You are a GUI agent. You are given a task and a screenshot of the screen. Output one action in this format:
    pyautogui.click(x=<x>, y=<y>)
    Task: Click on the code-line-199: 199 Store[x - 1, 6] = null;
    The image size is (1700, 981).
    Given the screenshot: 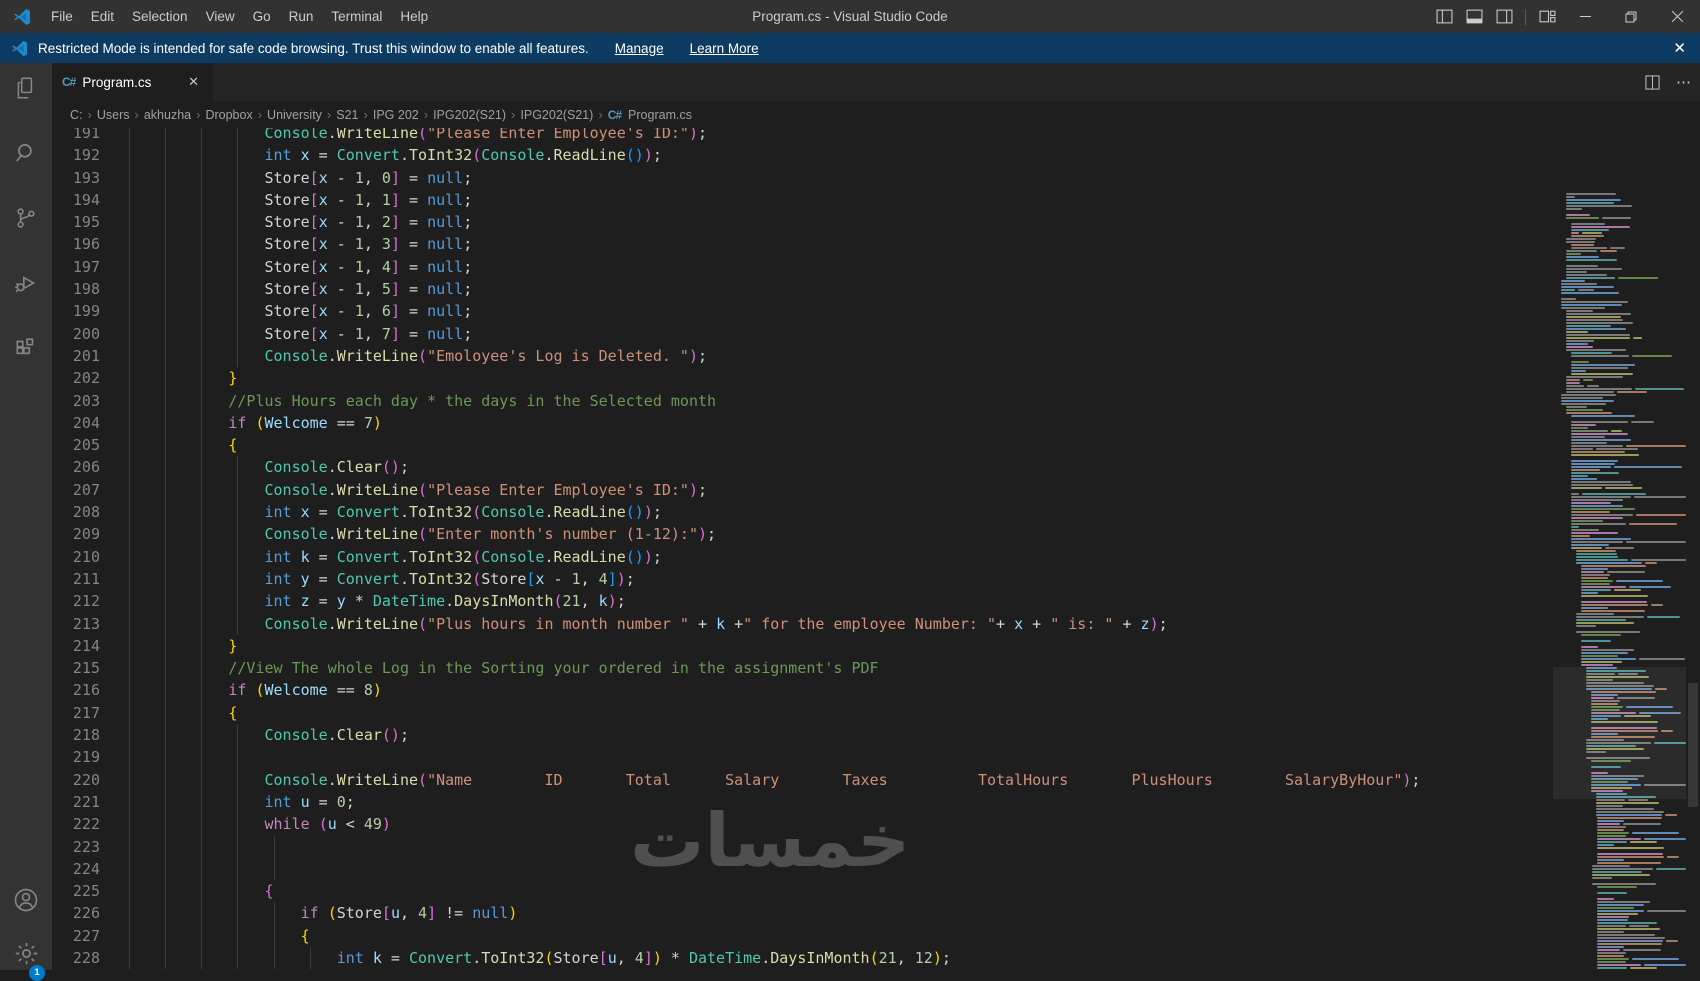 What is the action you would take?
    pyautogui.click(x=876, y=311)
    